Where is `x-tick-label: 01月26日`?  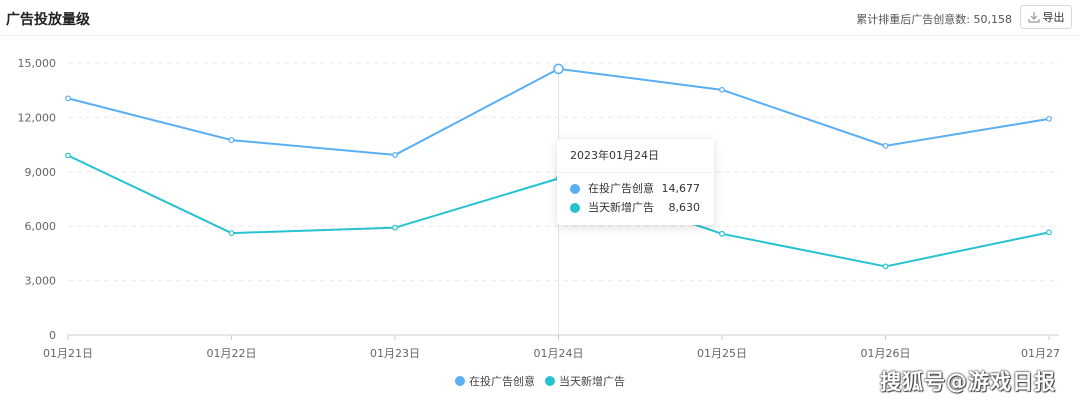 x-tick-label: 01月26日 is located at coordinates (886, 353).